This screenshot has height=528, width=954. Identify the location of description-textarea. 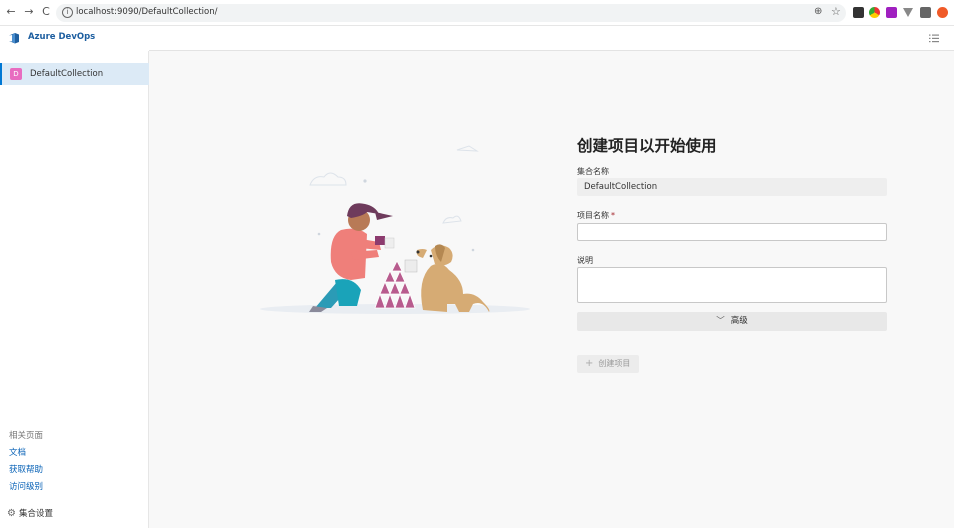
(732, 285).